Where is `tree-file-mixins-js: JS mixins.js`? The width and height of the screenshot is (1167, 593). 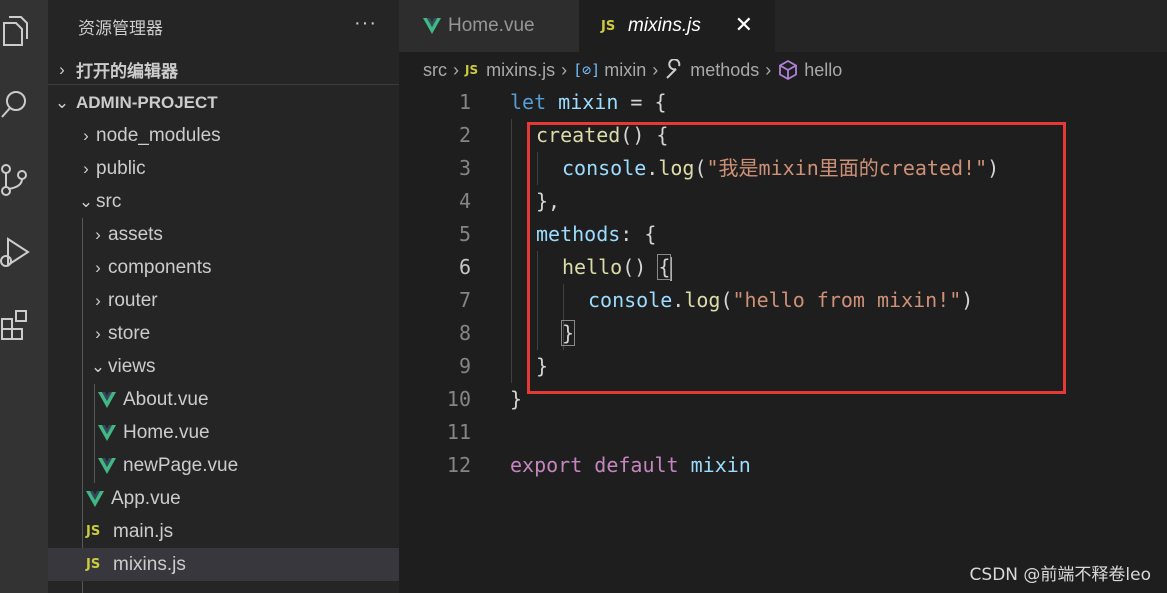 tree-file-mixins-js: JS mixins.js is located at coordinates (223, 564).